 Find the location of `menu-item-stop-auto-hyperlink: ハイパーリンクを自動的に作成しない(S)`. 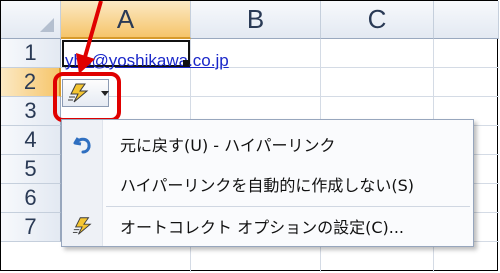

menu-item-stop-auto-hyperlink: ハイパーリンクを自動的に作成しない(S) is located at coordinates (267, 184).